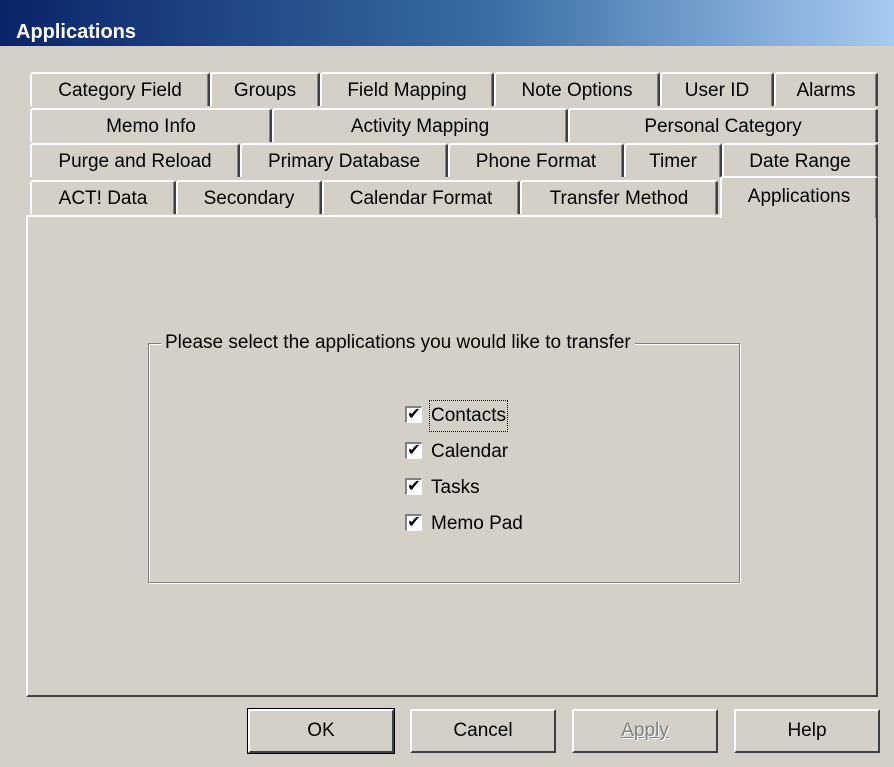 This screenshot has width=894, height=767. What do you see at coordinates (321, 731) in the screenshot?
I see `ok-button: OK` at bounding box center [321, 731].